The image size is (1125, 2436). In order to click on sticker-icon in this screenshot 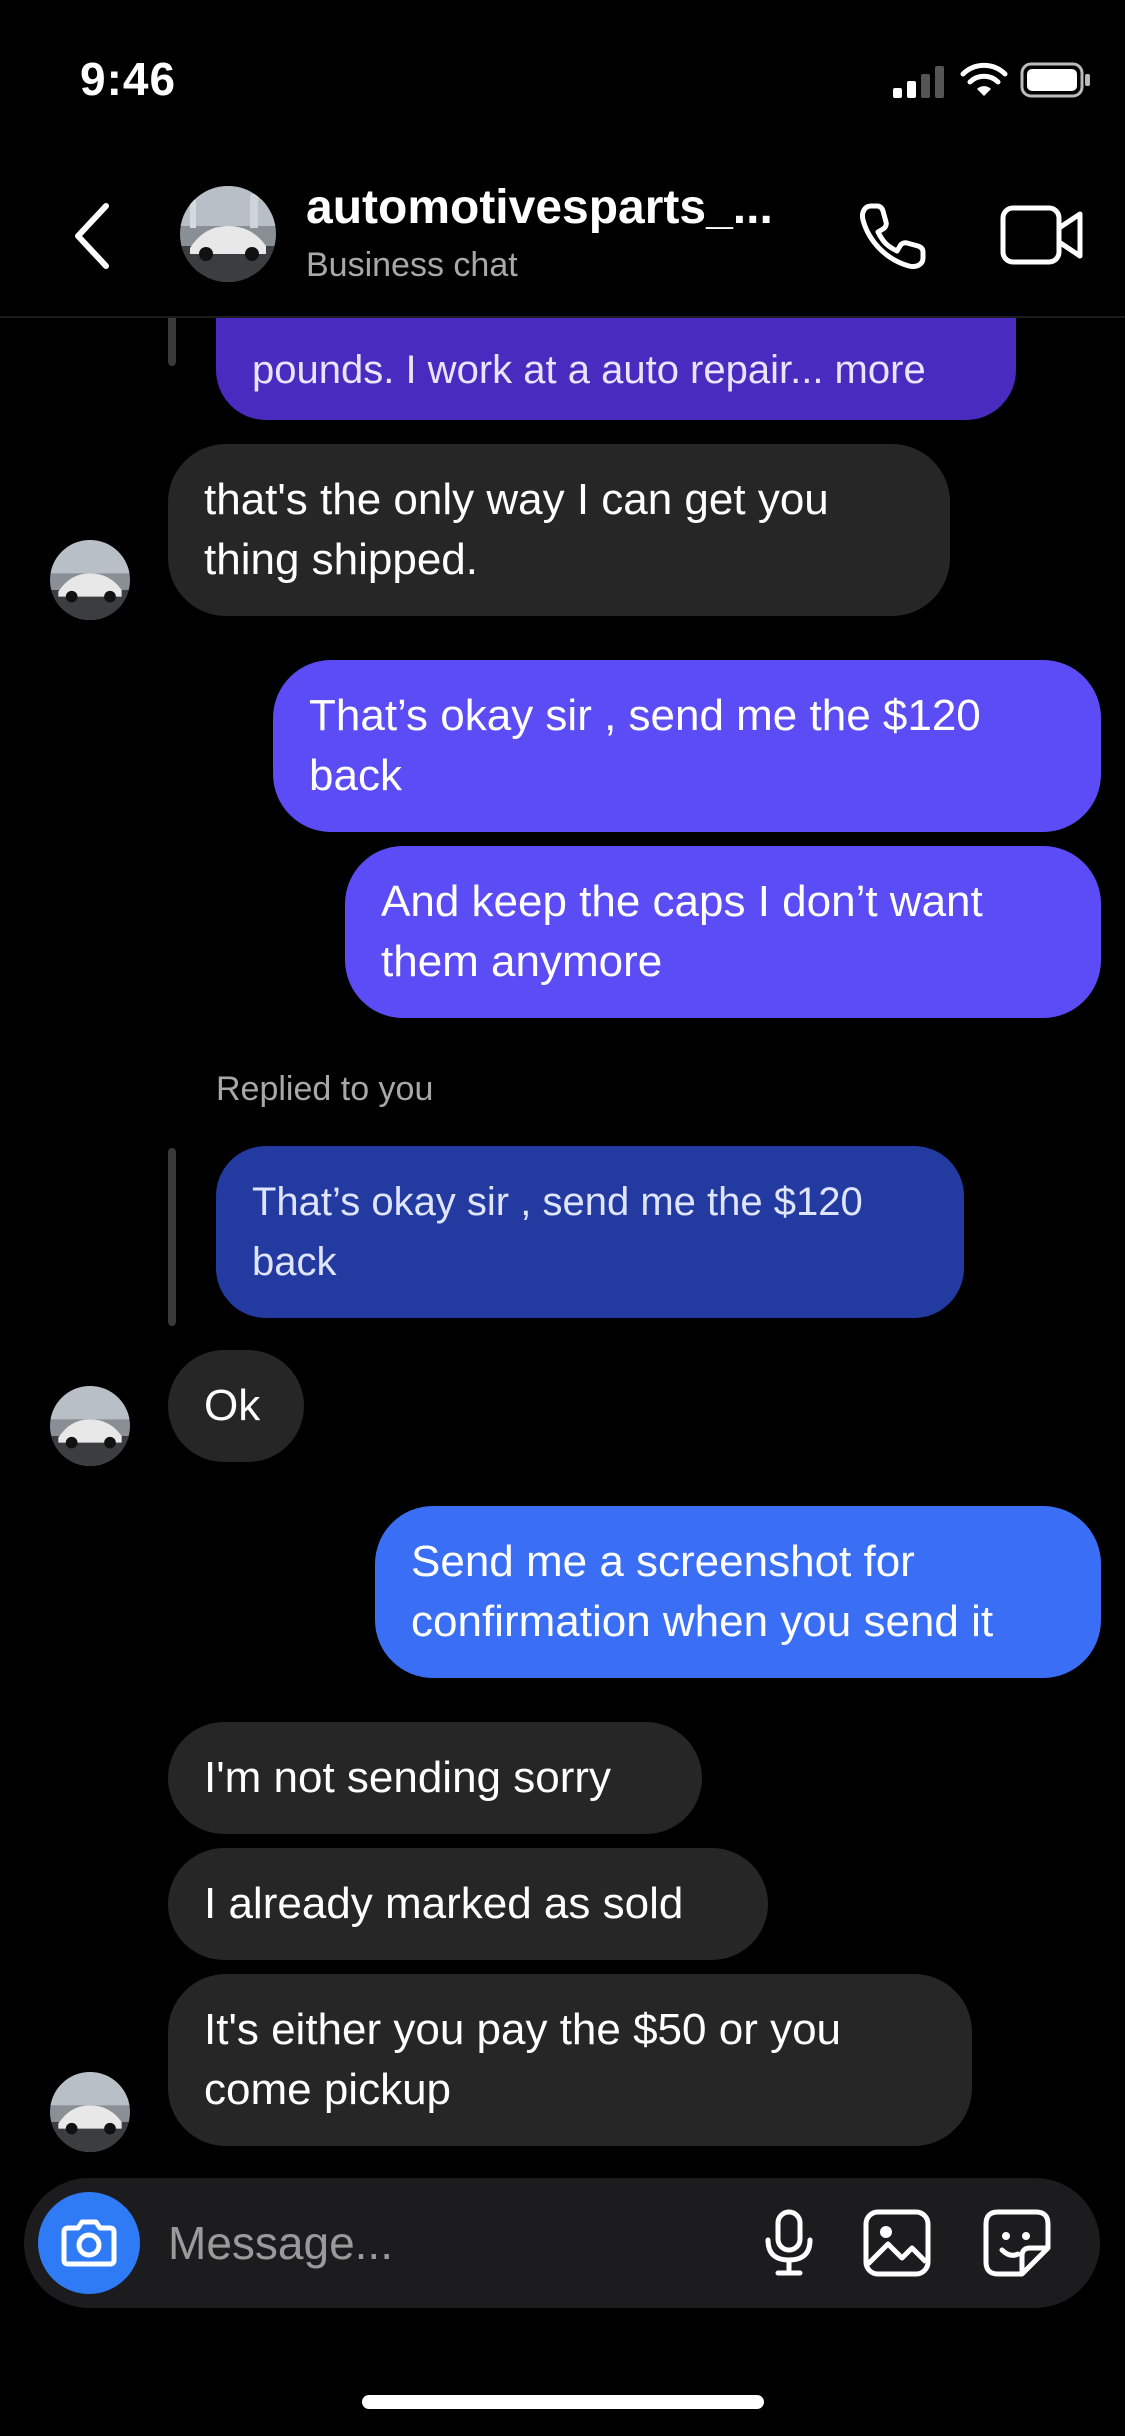, I will do `click(1017, 2243)`.